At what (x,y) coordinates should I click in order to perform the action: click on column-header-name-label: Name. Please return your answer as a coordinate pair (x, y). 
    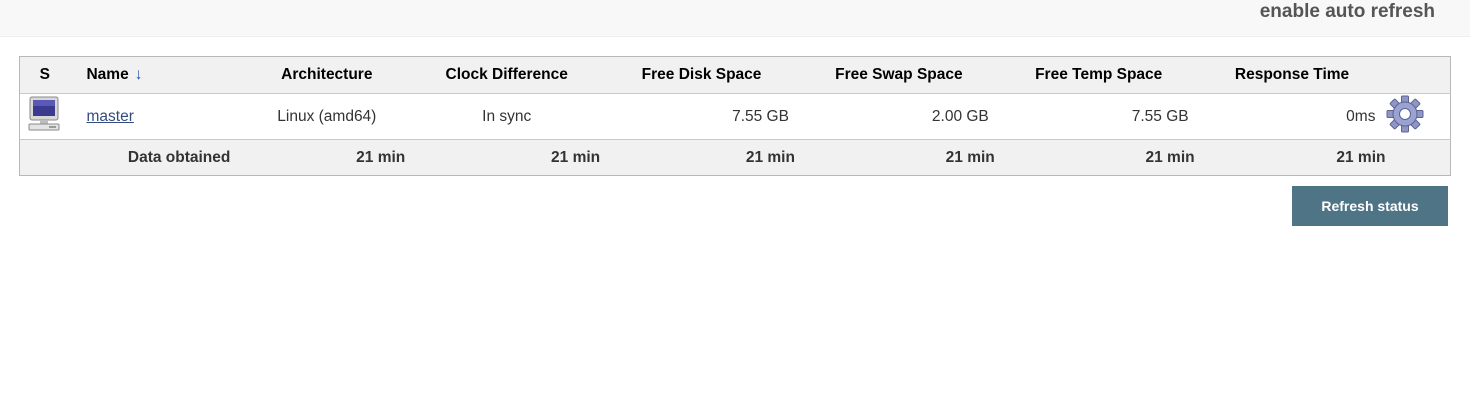
    Looking at the image, I should click on (107, 74).